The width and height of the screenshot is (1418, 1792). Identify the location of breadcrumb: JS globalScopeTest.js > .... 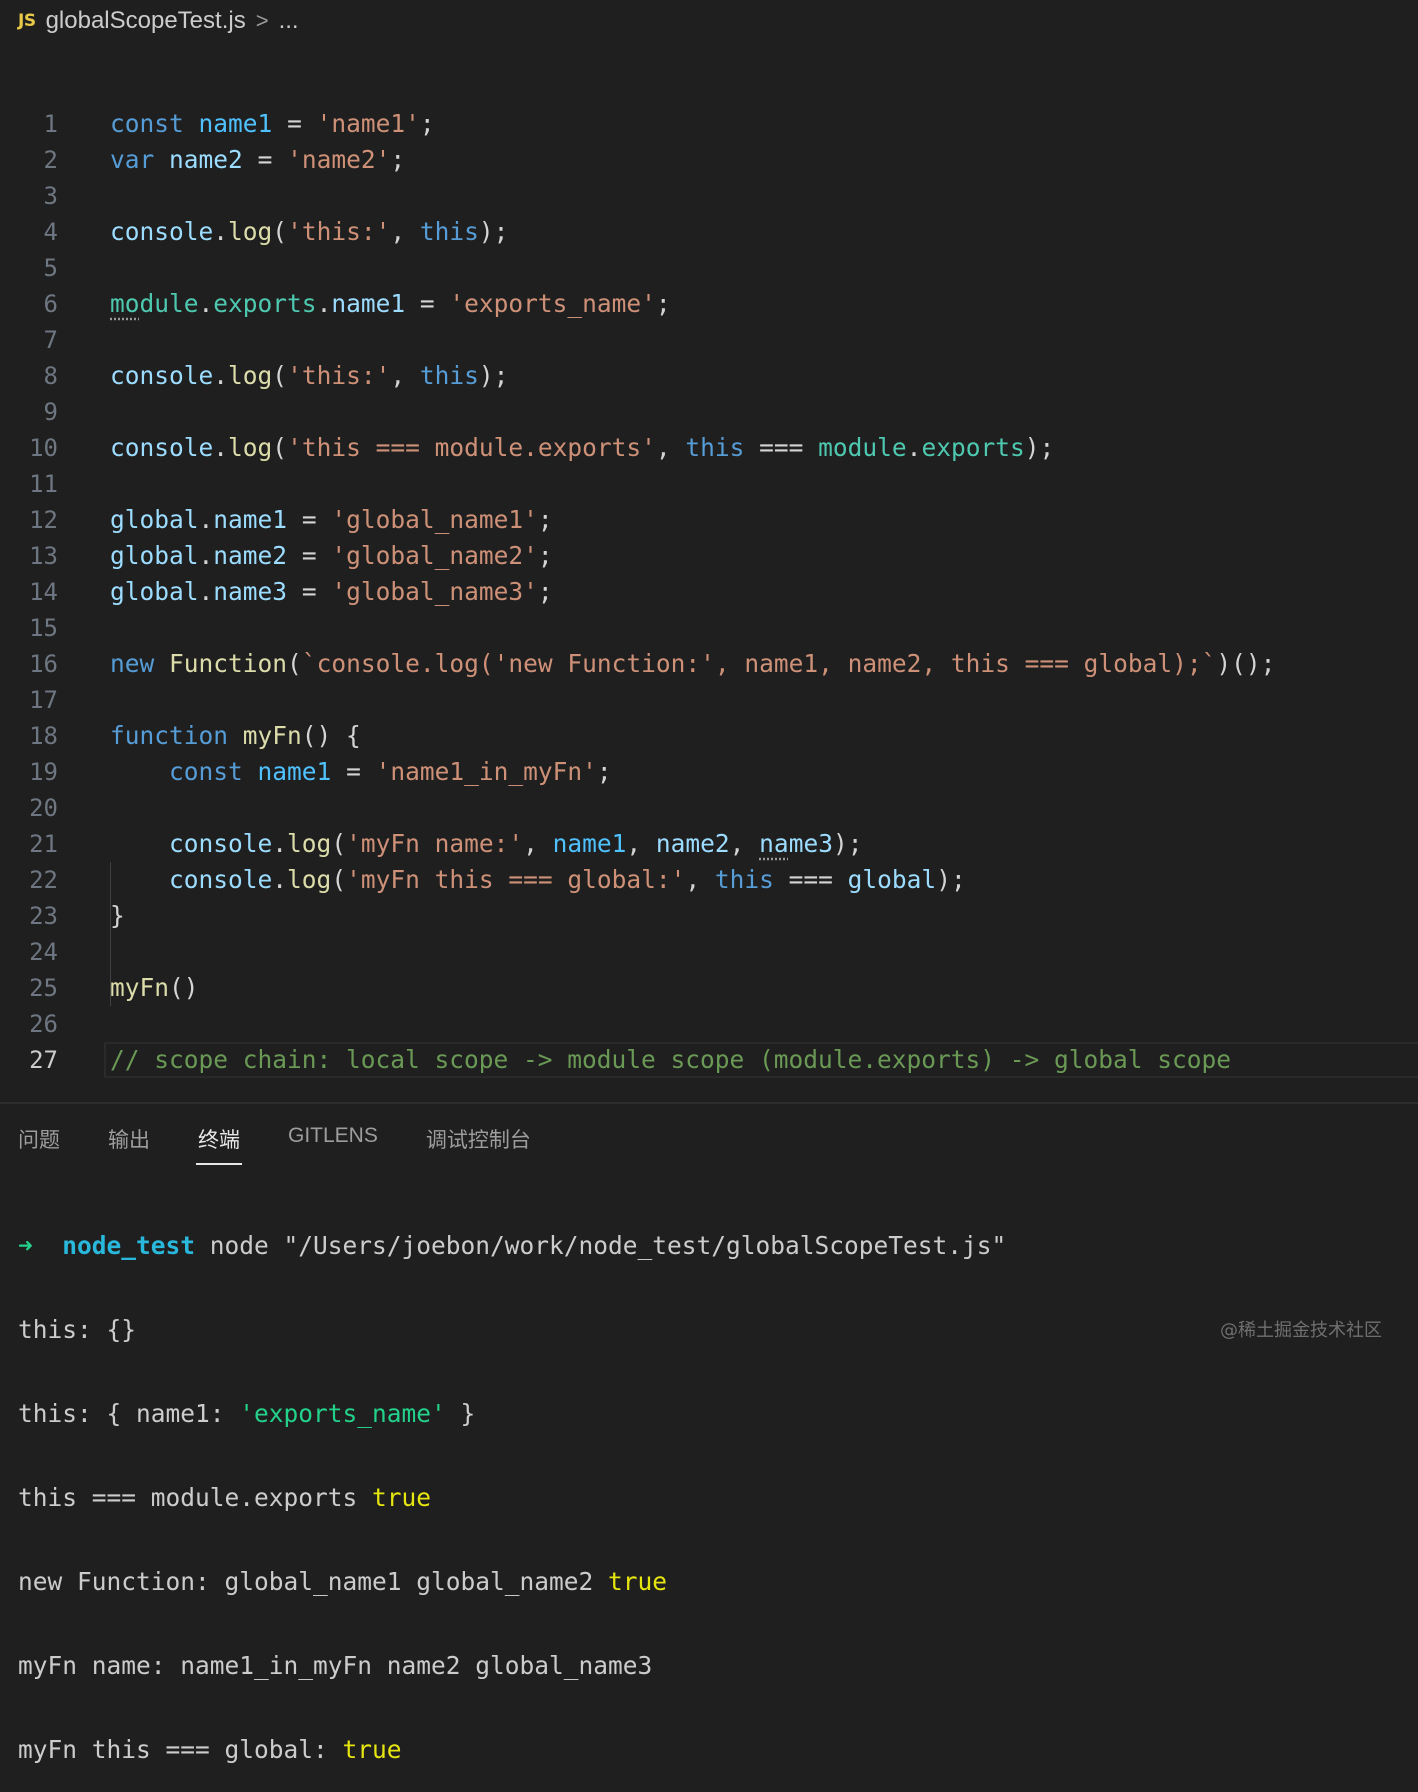
(158, 21).